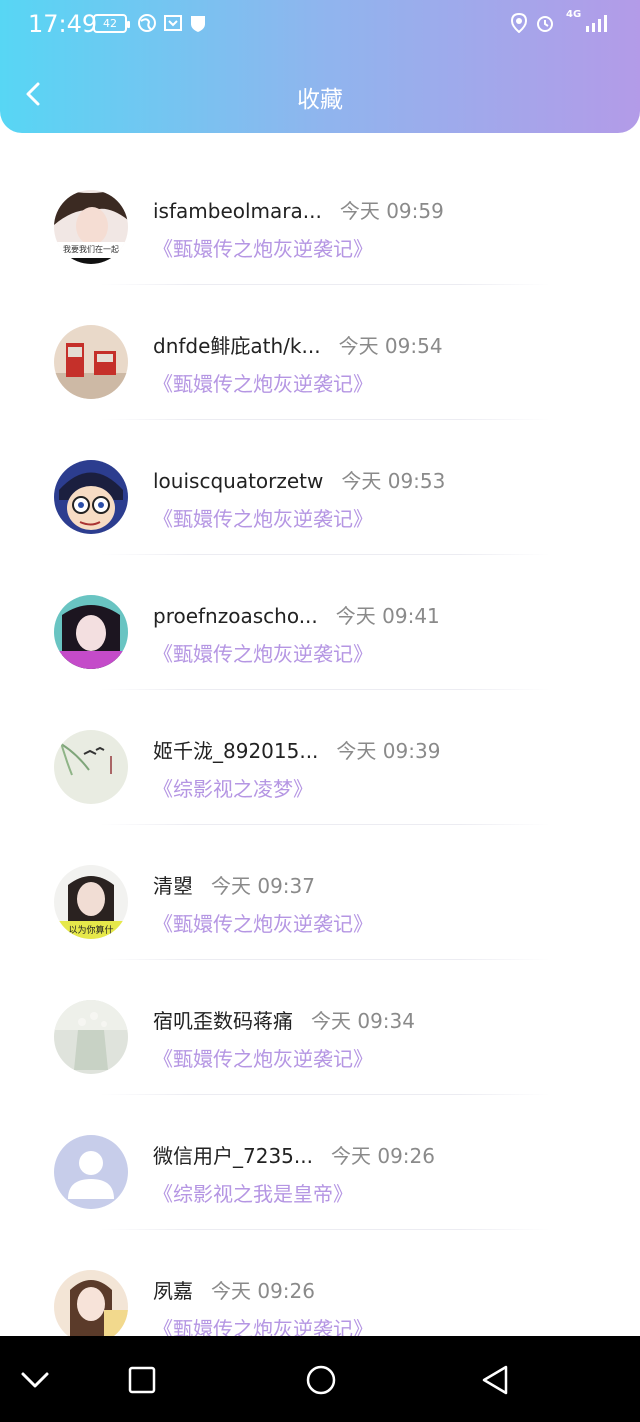 This screenshot has height=1422, width=640. Describe the element at coordinates (387, 616) in the screenshot. I see `timestamp: 今天 09:41` at that location.